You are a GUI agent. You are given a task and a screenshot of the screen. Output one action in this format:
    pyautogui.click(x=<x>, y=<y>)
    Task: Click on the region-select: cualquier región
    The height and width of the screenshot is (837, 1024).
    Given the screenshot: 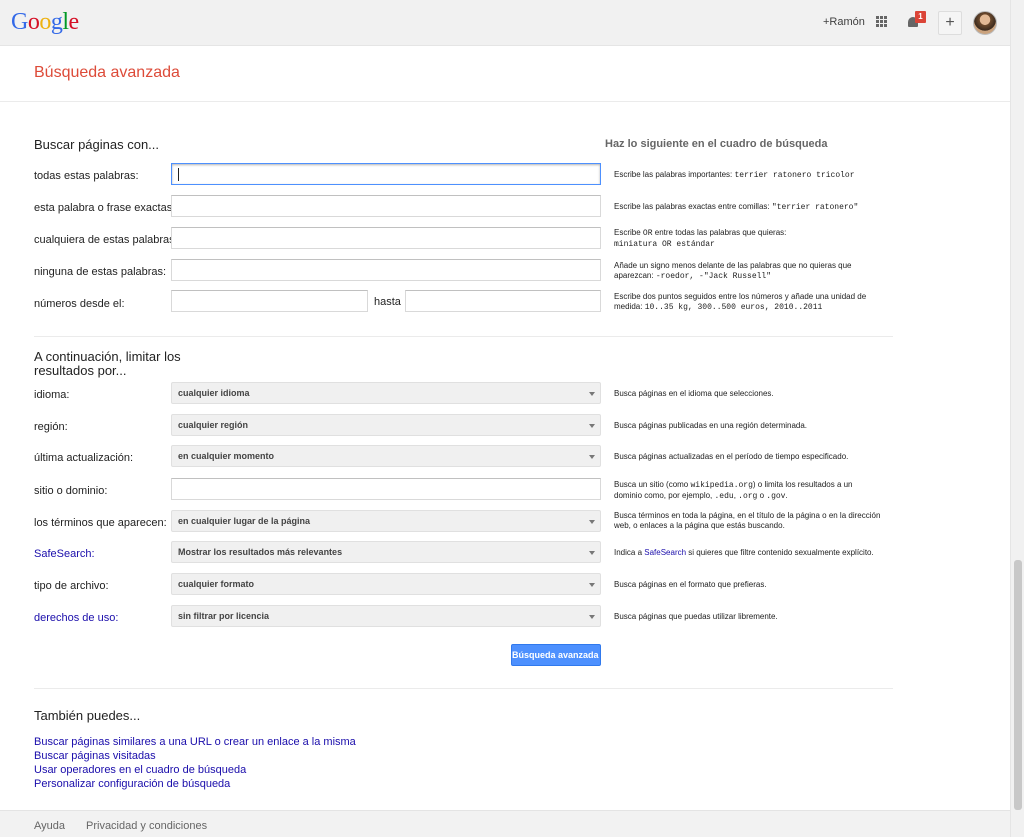 What is the action you would take?
    pyautogui.click(x=386, y=425)
    